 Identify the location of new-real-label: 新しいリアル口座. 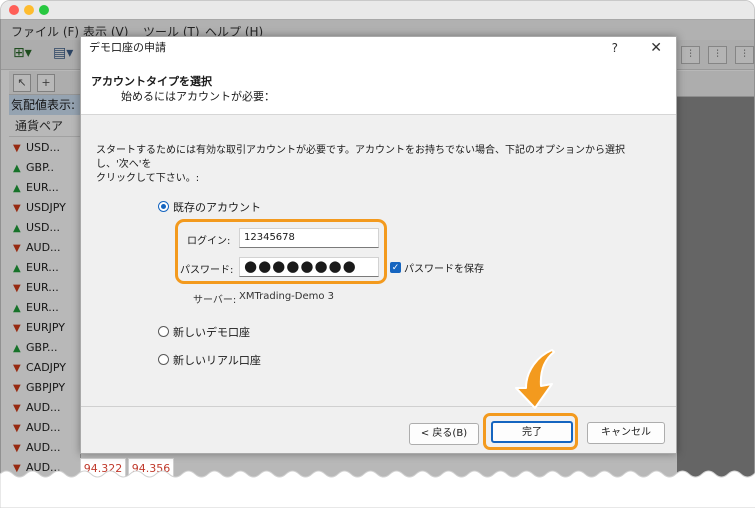
(217, 360).